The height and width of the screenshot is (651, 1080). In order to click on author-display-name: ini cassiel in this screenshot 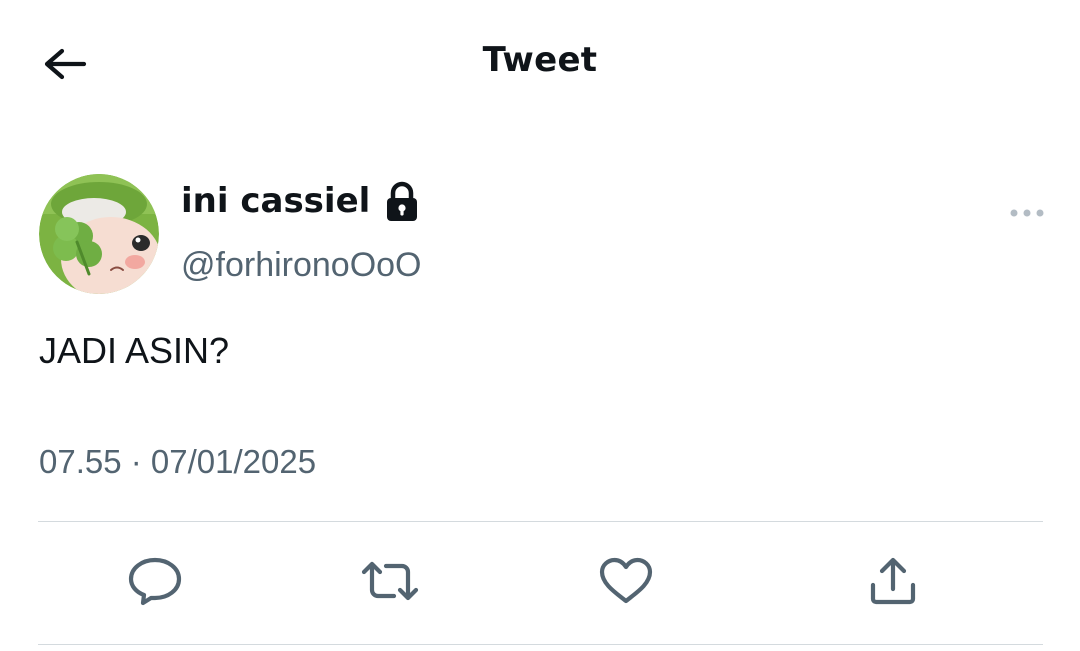, I will do `click(276, 201)`.